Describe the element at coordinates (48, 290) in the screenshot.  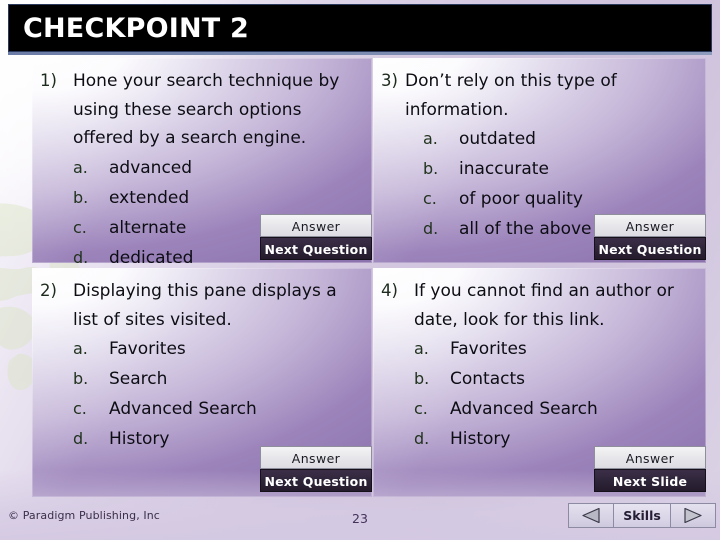
I see `question-number-2: 2)` at that location.